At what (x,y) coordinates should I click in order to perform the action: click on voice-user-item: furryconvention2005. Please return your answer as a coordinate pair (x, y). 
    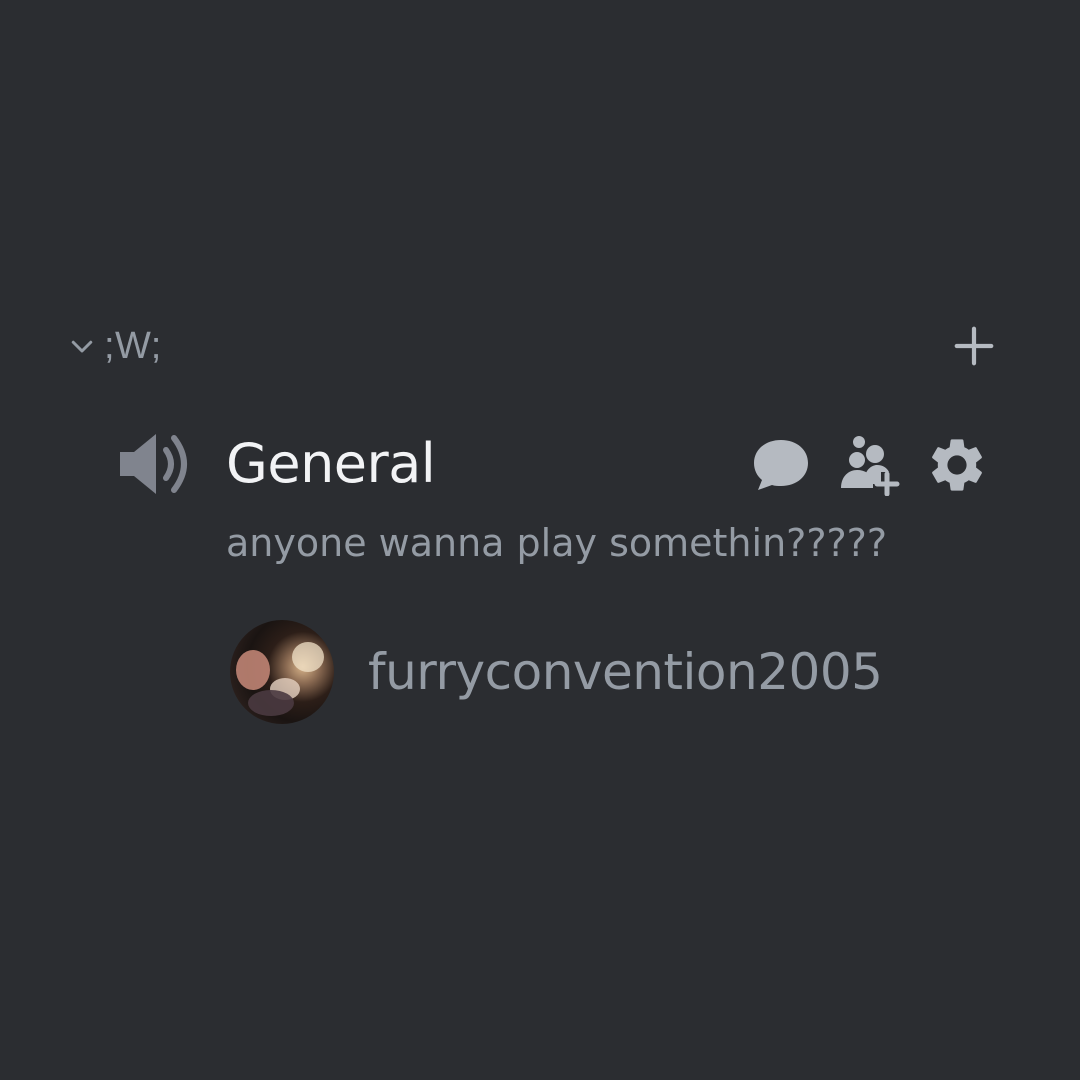
    Looking at the image, I should click on (556, 672).